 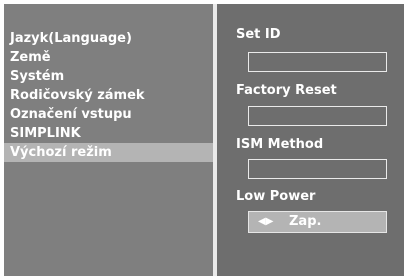 What do you see at coordinates (286, 90) in the screenshot?
I see `factory-reset-label: Factory Reset` at bounding box center [286, 90].